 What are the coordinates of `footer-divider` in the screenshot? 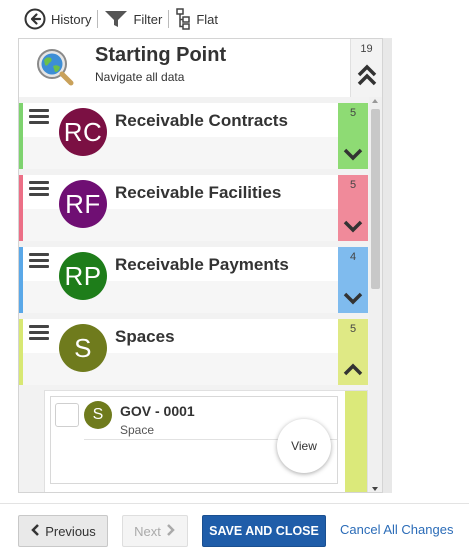 It's located at (234, 503).